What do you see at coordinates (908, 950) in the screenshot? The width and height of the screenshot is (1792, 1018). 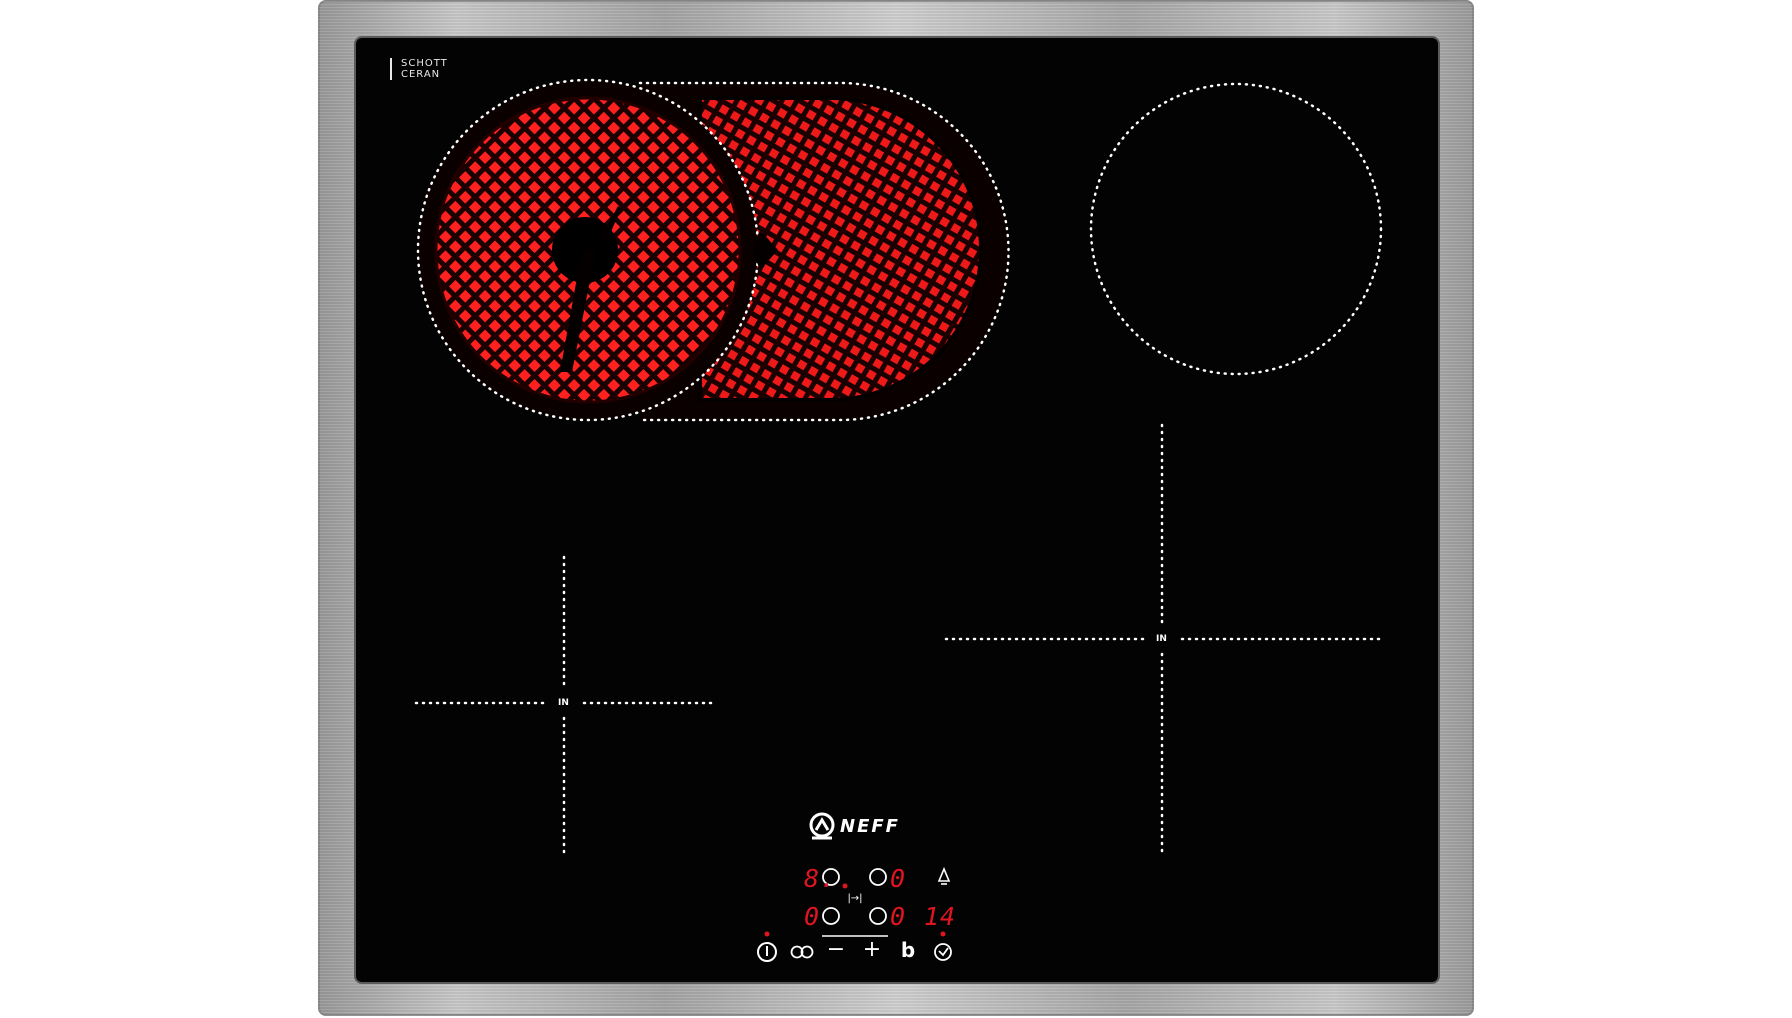 I see `boost-button: b` at bounding box center [908, 950].